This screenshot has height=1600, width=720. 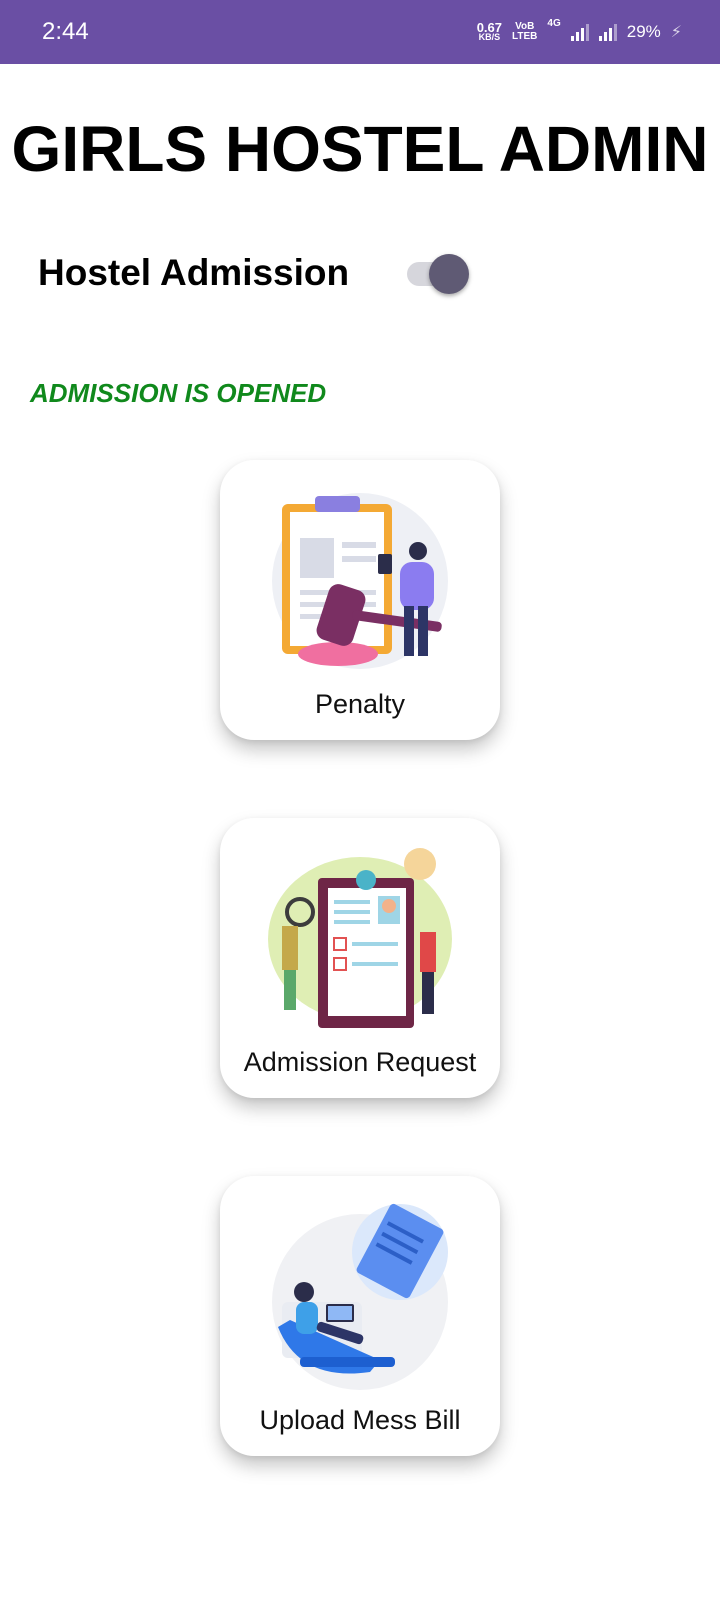 I want to click on battery-level: 29%, so click(x=643, y=31).